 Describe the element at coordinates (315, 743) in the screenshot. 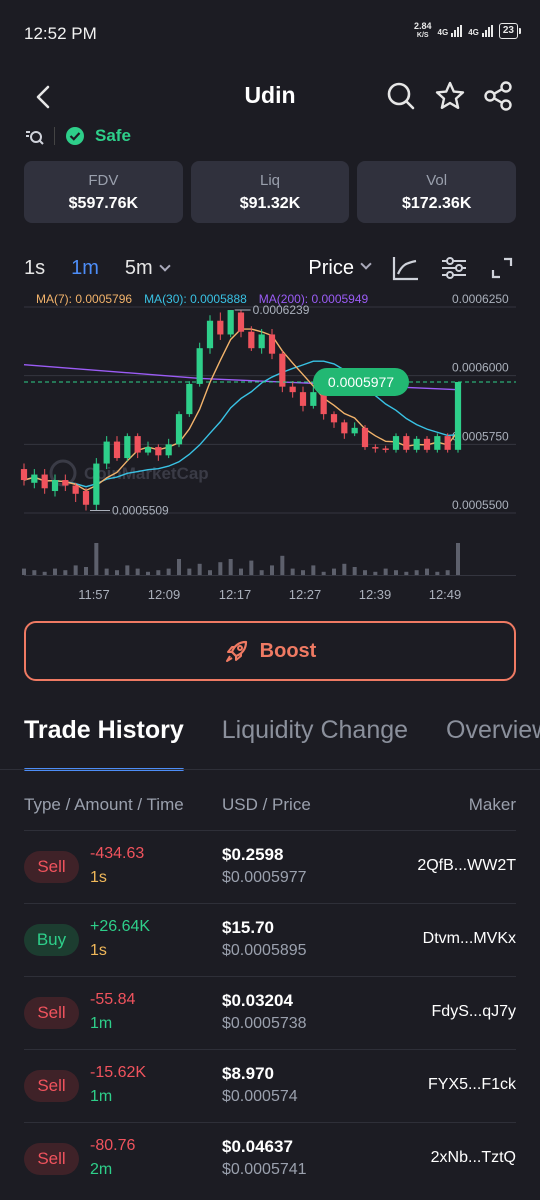

I see `tab-liquidity-change: Liquidity Change` at that location.